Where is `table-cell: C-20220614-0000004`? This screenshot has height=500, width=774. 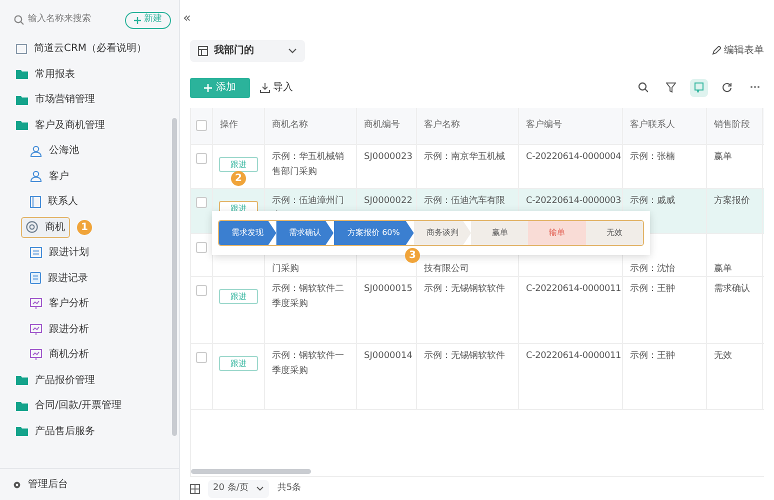 table-cell: C-20220614-0000004 is located at coordinates (574, 157).